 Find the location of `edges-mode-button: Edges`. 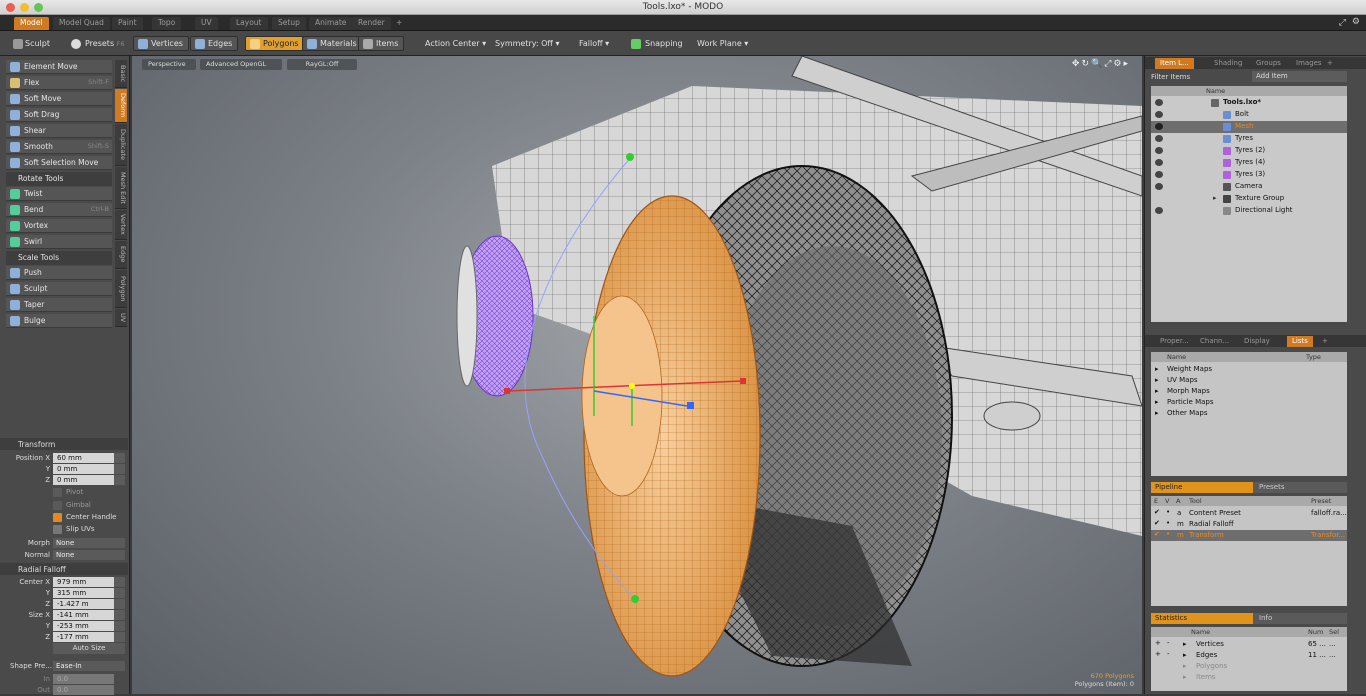

edges-mode-button: Edges is located at coordinates (214, 43).